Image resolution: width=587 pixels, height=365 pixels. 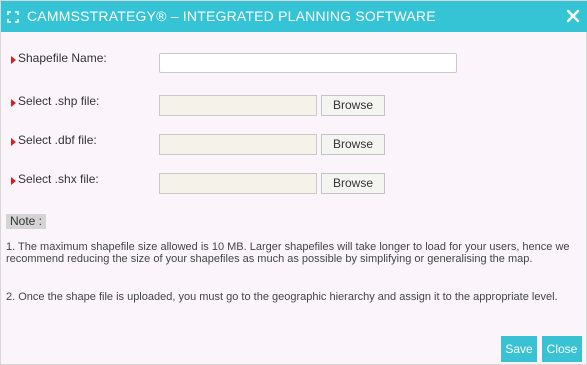 What do you see at coordinates (353, 144) in the screenshot?
I see `dbf-browse-button: Browse` at bounding box center [353, 144].